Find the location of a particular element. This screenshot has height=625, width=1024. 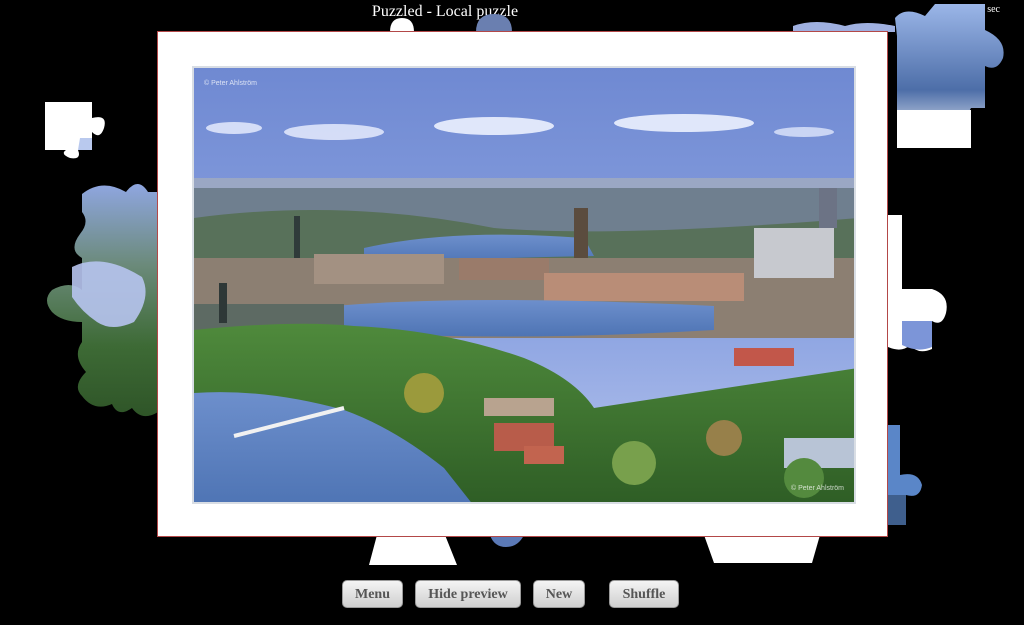

photo-credit-bottom: © Peter Ahlström is located at coordinates (817, 488).